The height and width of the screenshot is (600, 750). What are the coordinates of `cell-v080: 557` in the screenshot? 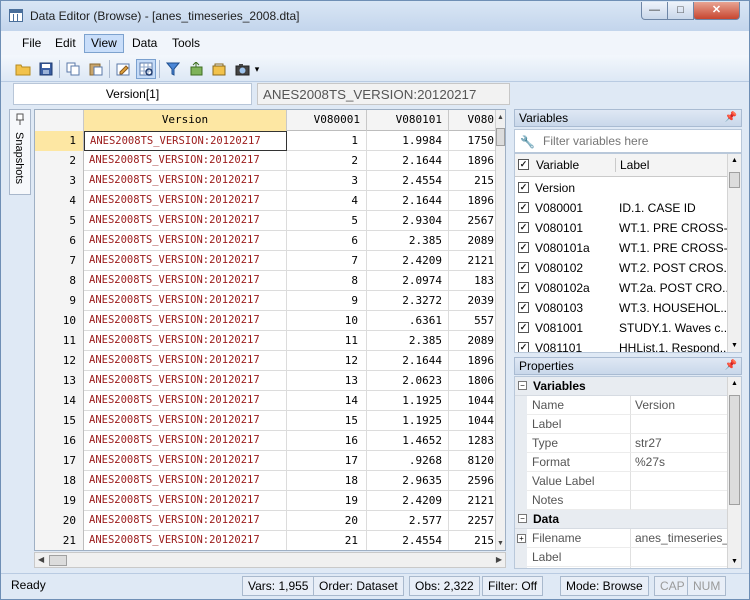 It's located at (473, 321).